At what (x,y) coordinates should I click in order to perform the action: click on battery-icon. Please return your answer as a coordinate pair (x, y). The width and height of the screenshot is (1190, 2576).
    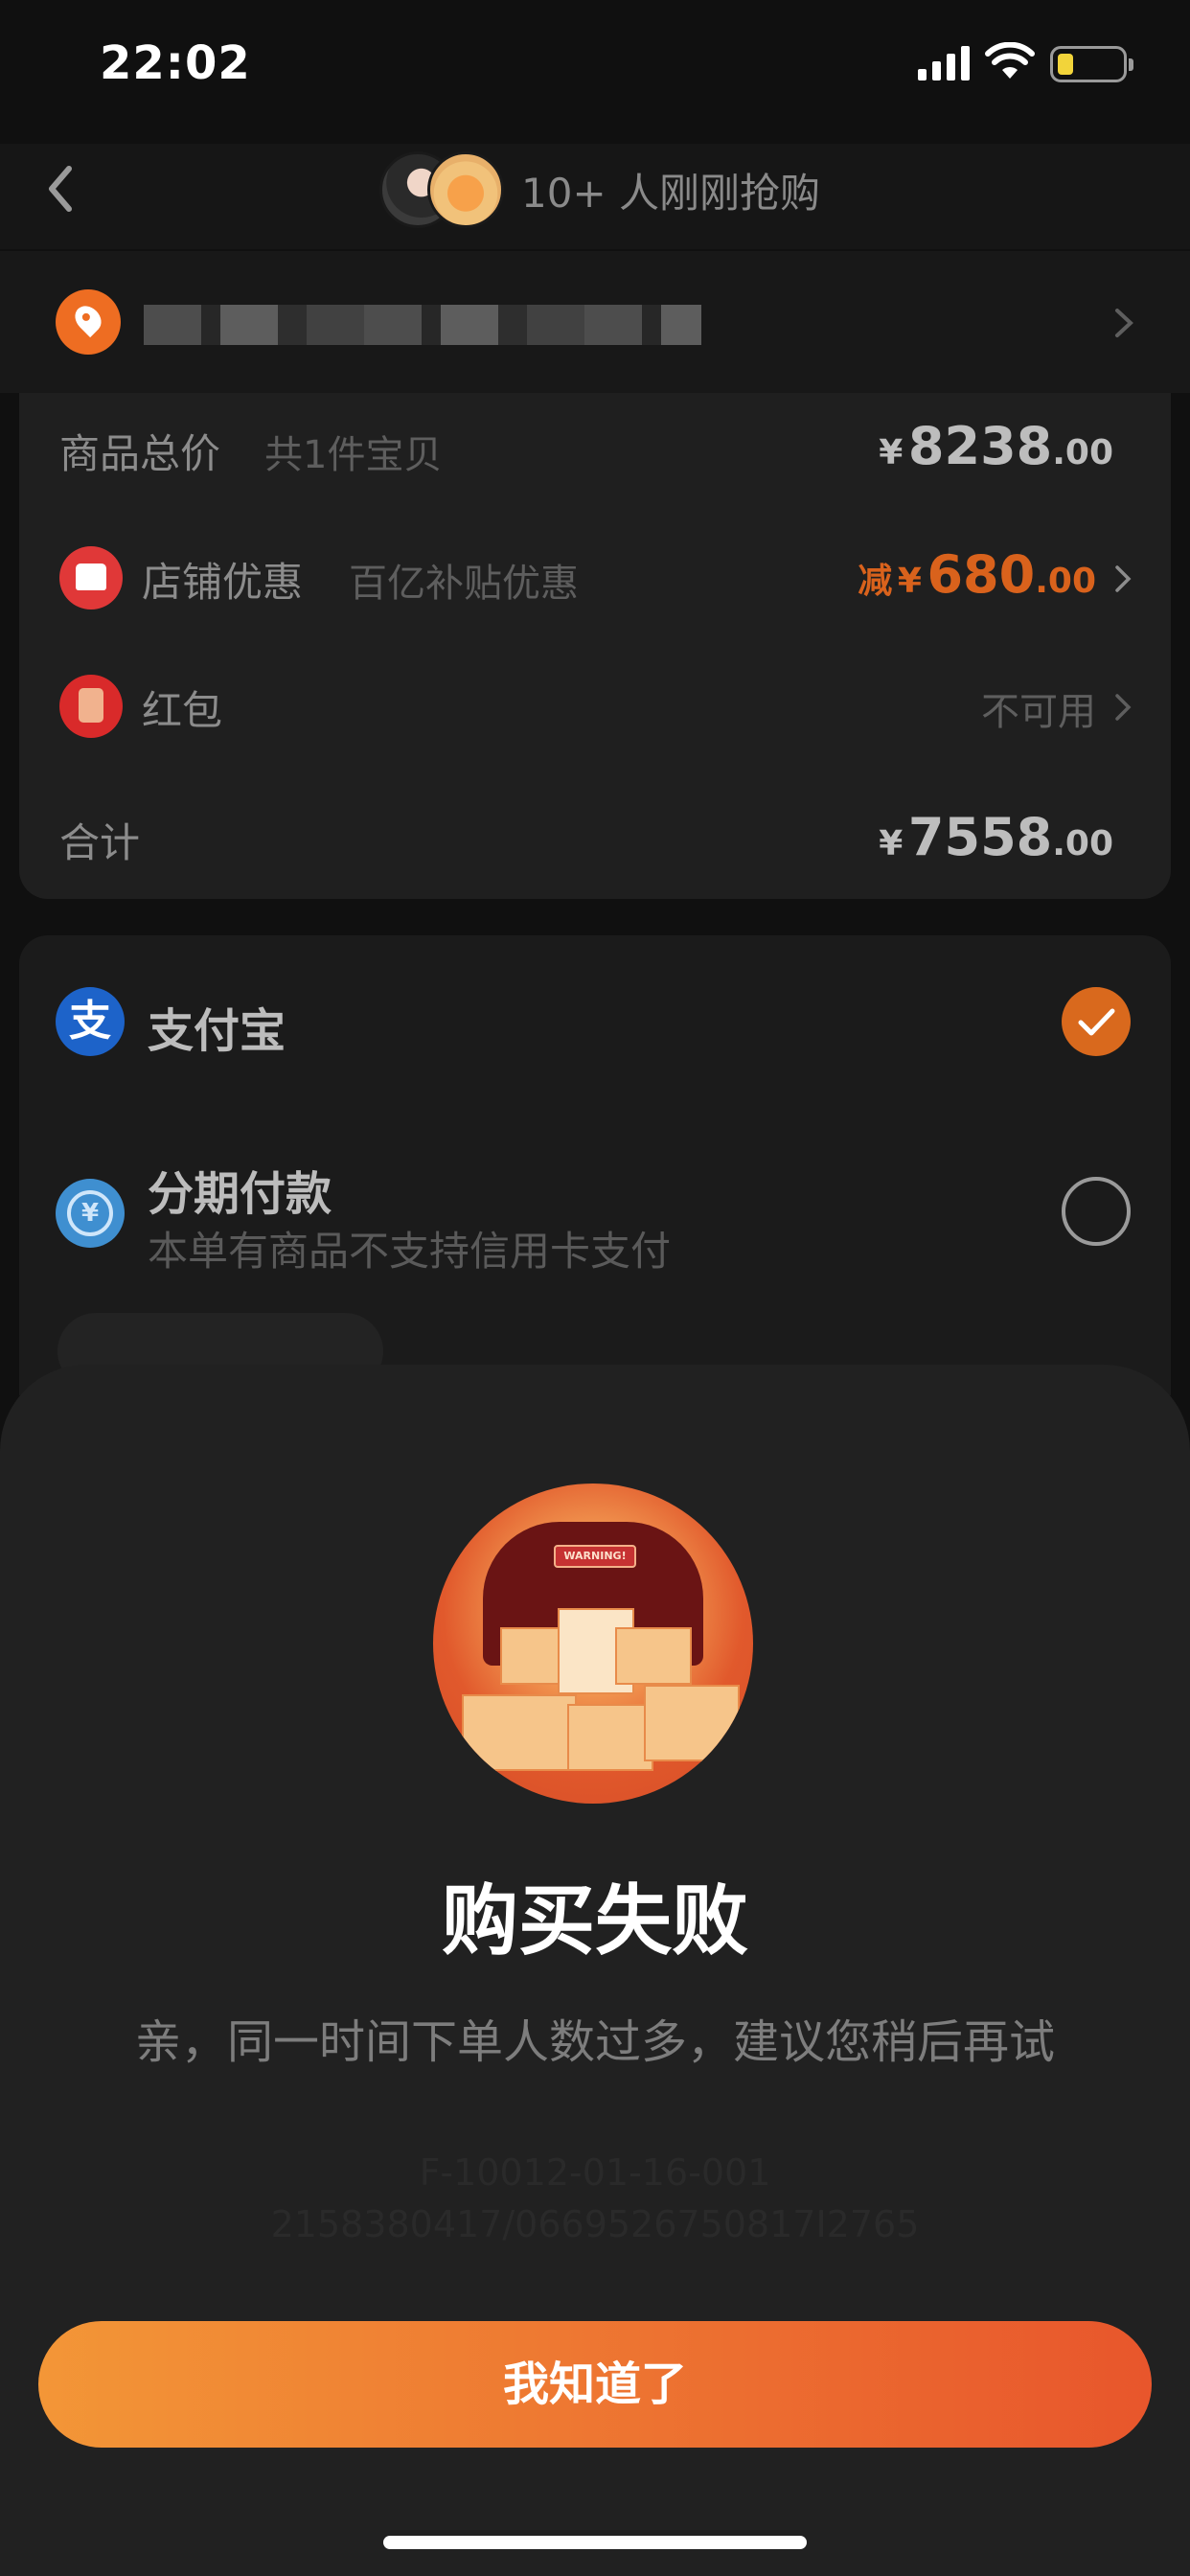
    Looking at the image, I should click on (1092, 64).